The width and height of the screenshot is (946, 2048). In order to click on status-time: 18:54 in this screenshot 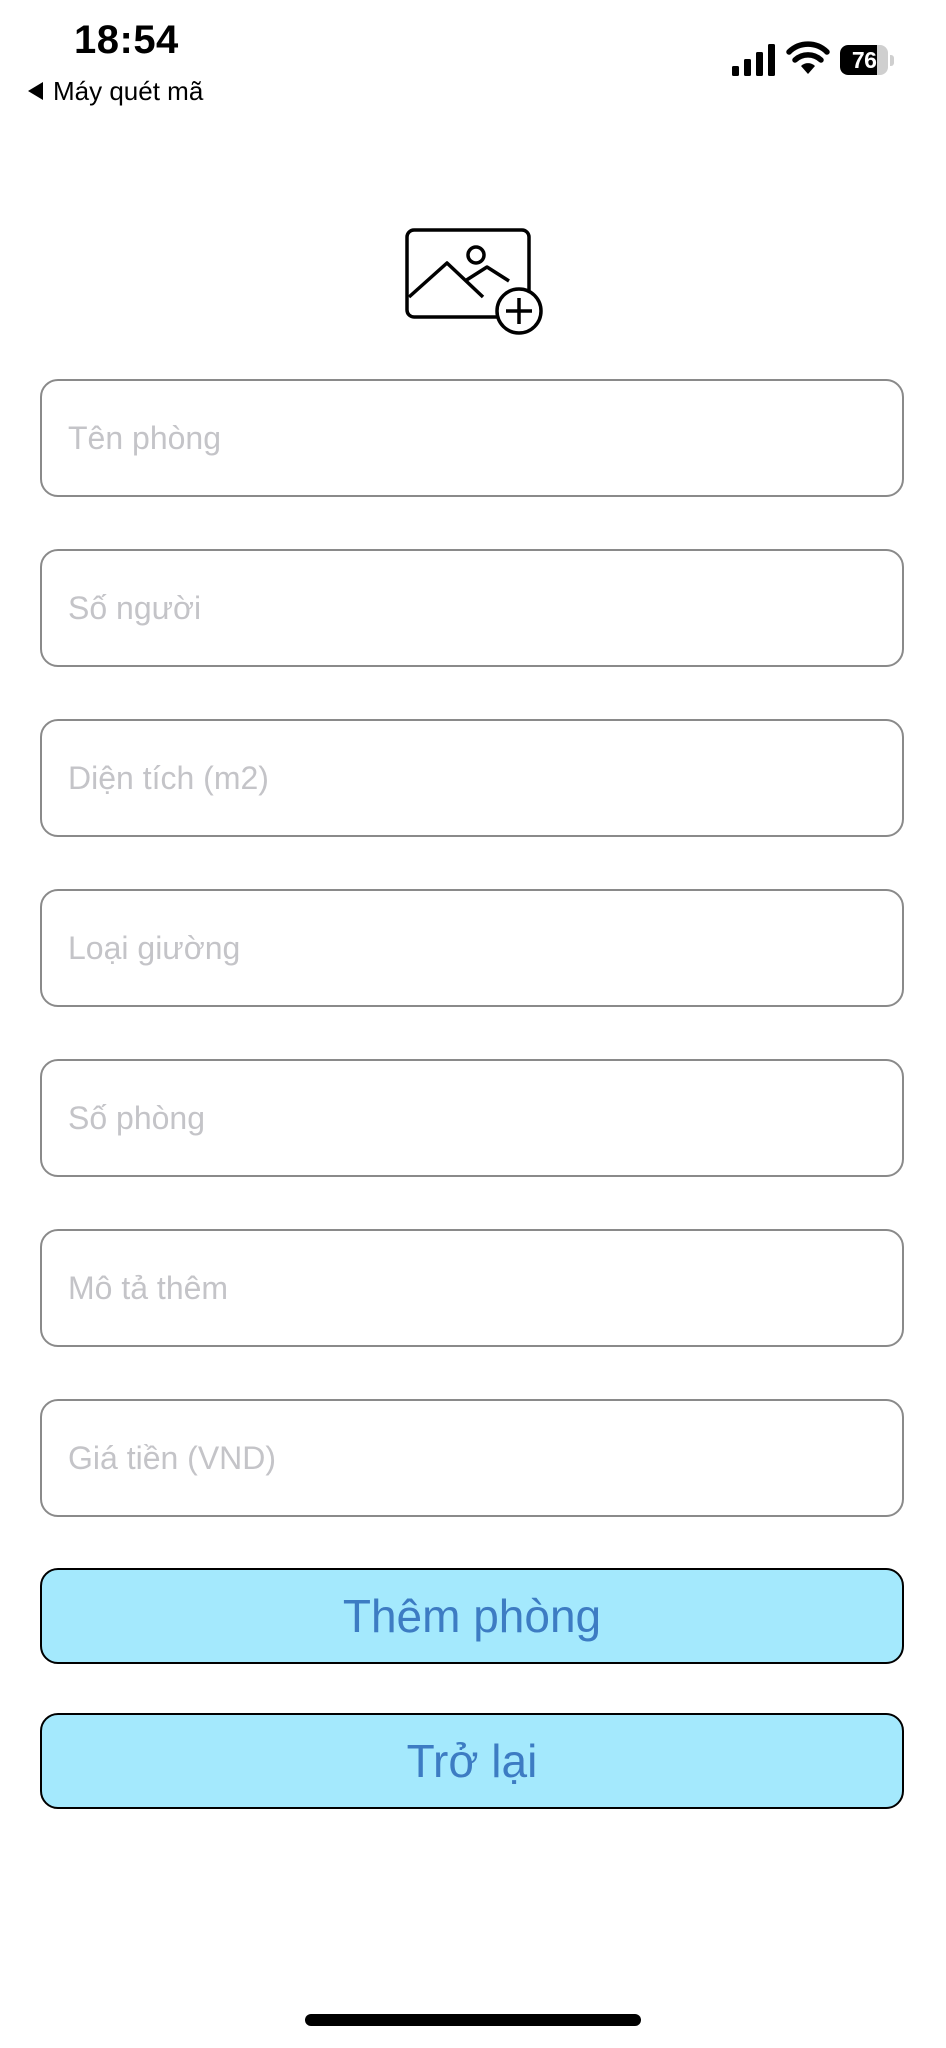, I will do `click(126, 40)`.